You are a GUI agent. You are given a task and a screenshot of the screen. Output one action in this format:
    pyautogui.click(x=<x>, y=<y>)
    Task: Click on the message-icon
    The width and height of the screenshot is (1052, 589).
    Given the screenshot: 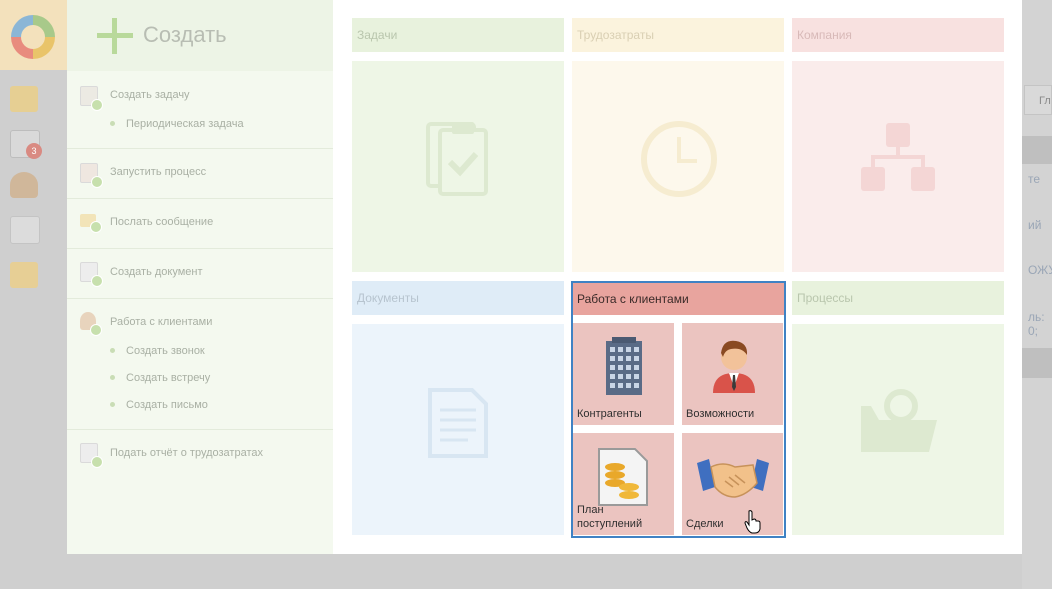 What is the action you would take?
    pyautogui.click(x=91, y=223)
    